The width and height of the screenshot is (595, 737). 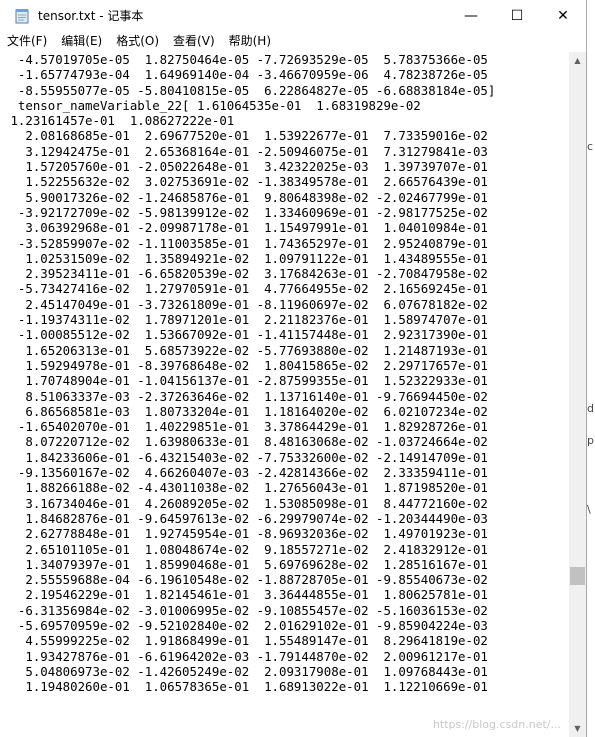 I want to click on scroll-down-arrow-icon: ▼, so click(x=577, y=728).